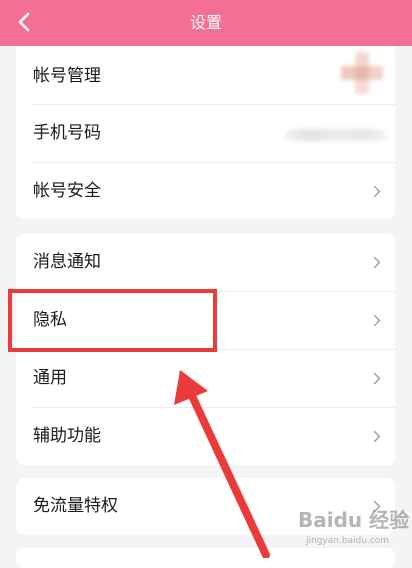  What do you see at coordinates (205, 262) in the screenshot?
I see `notifications-row: 消息通知` at bounding box center [205, 262].